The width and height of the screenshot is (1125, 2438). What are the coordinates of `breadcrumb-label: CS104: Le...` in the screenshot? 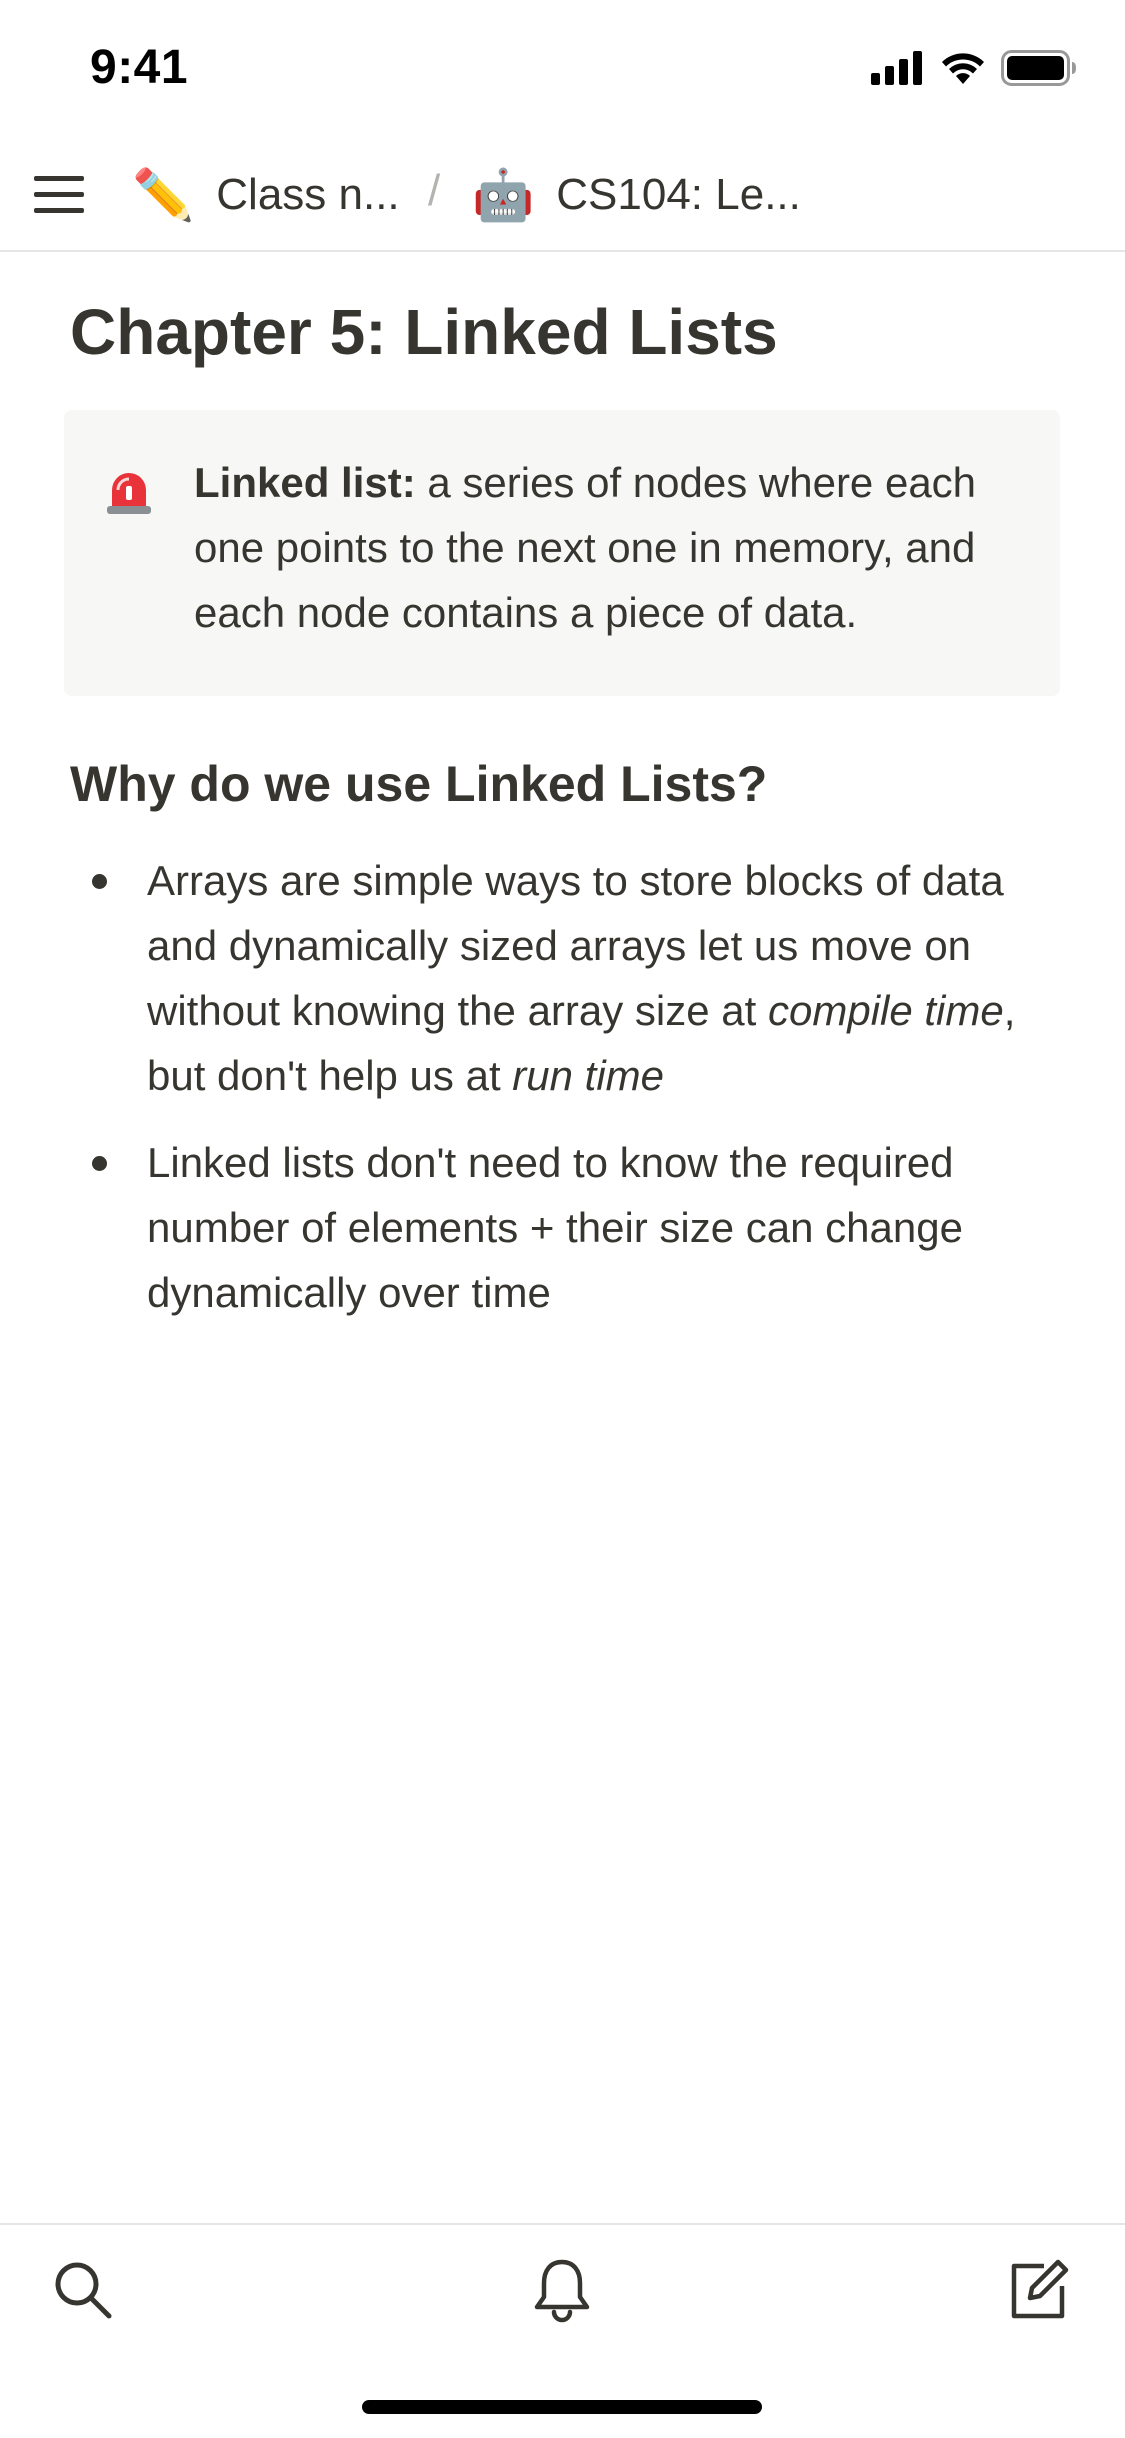 It's located at (678, 194).